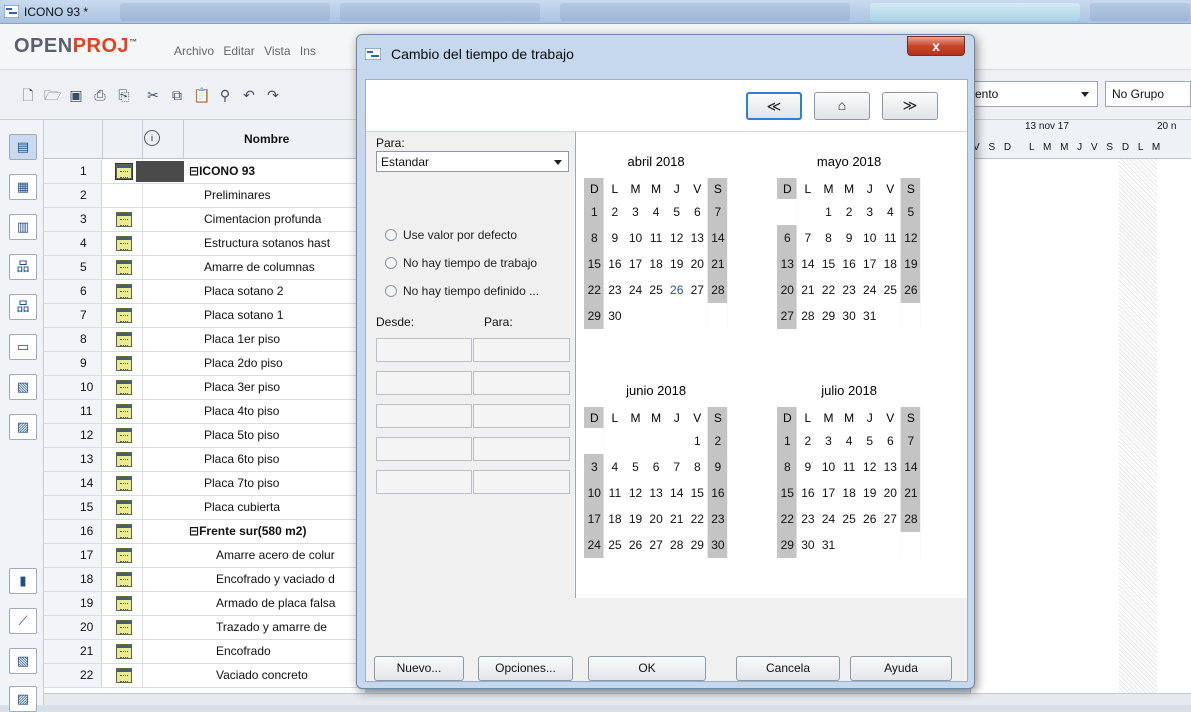  What do you see at coordinates (23, 621) in the screenshot?
I see `charts-icon: ⟋` at bounding box center [23, 621].